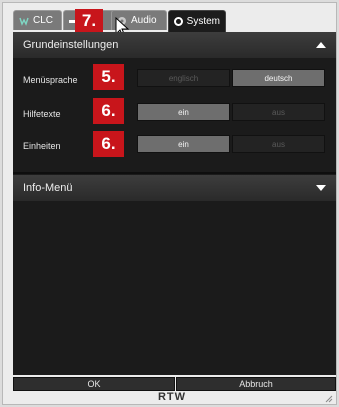 This screenshot has height=407, width=339. I want to click on tab-system-label: System, so click(203, 21).